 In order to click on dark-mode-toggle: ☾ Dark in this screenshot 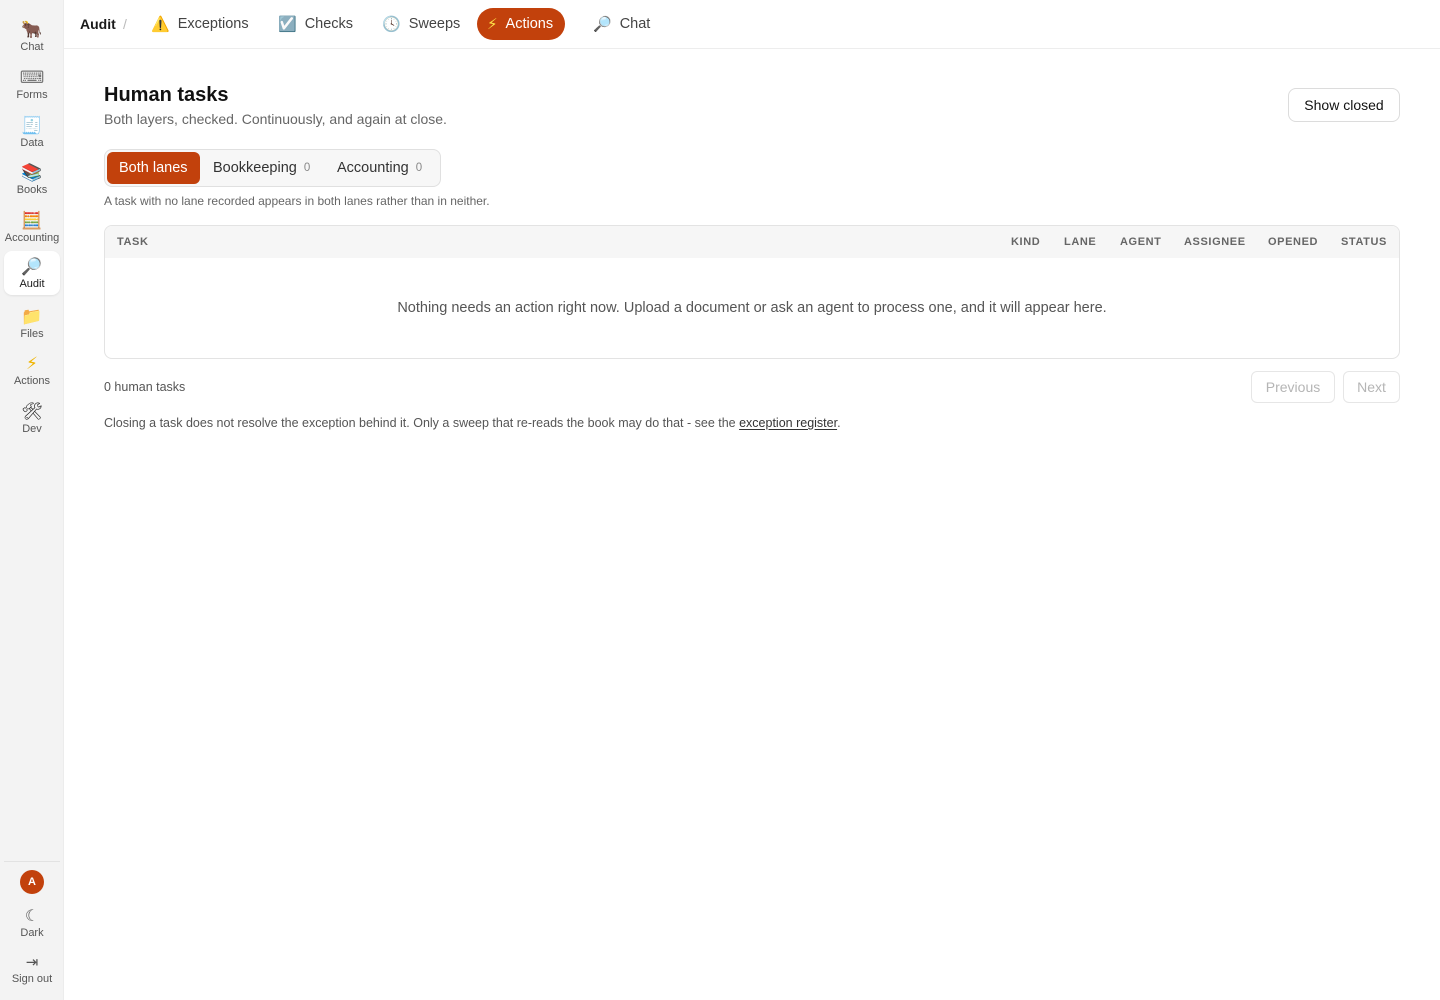, I will do `click(32, 922)`.